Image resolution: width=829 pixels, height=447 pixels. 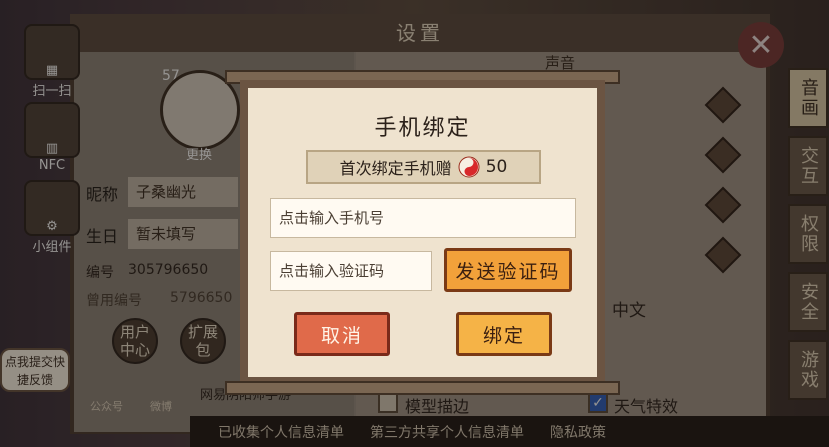 I want to click on dialog-title: 手机绑定, so click(x=422, y=128).